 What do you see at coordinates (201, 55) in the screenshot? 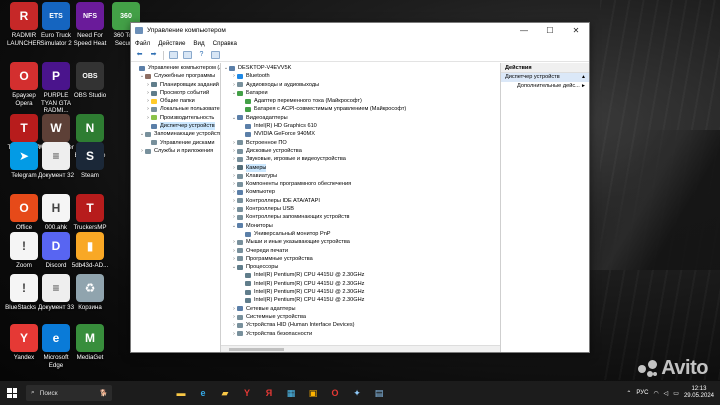
I see `help-icon: ?` at bounding box center [201, 55].